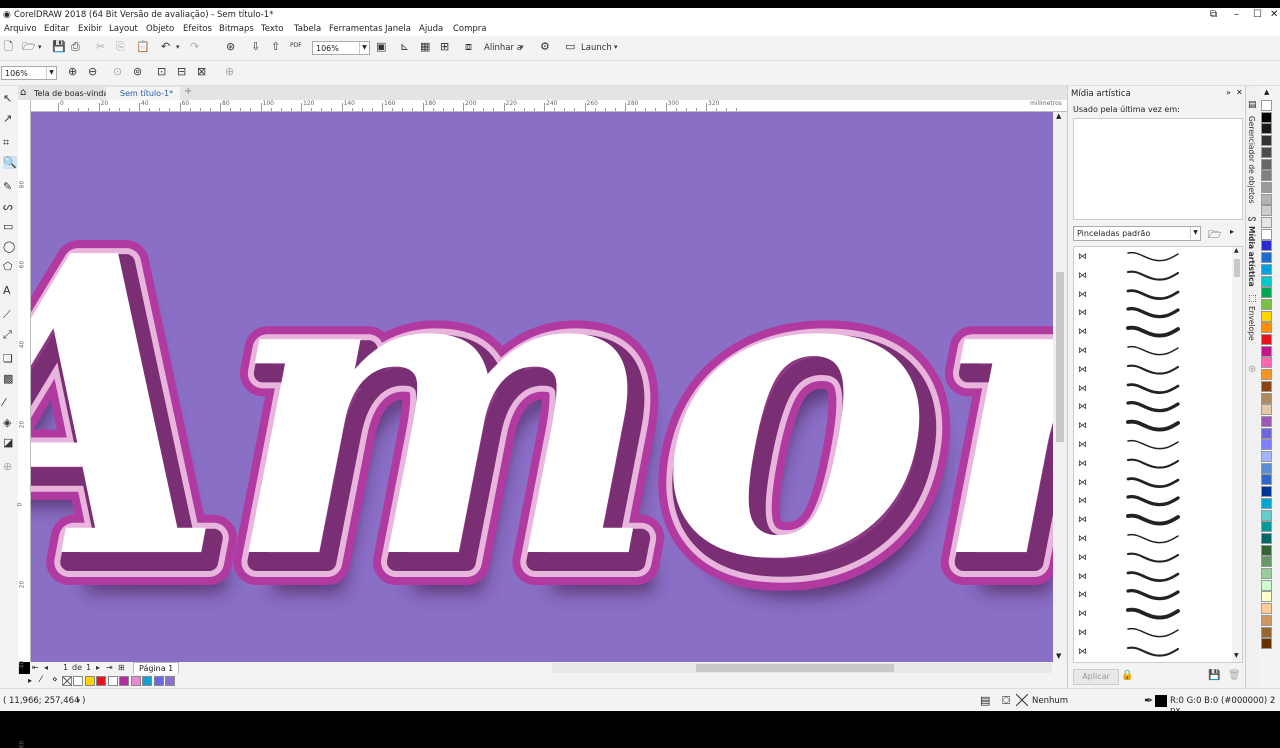  Describe the element at coordinates (123, 29) in the screenshot. I see `menu-layout: Layout` at that location.